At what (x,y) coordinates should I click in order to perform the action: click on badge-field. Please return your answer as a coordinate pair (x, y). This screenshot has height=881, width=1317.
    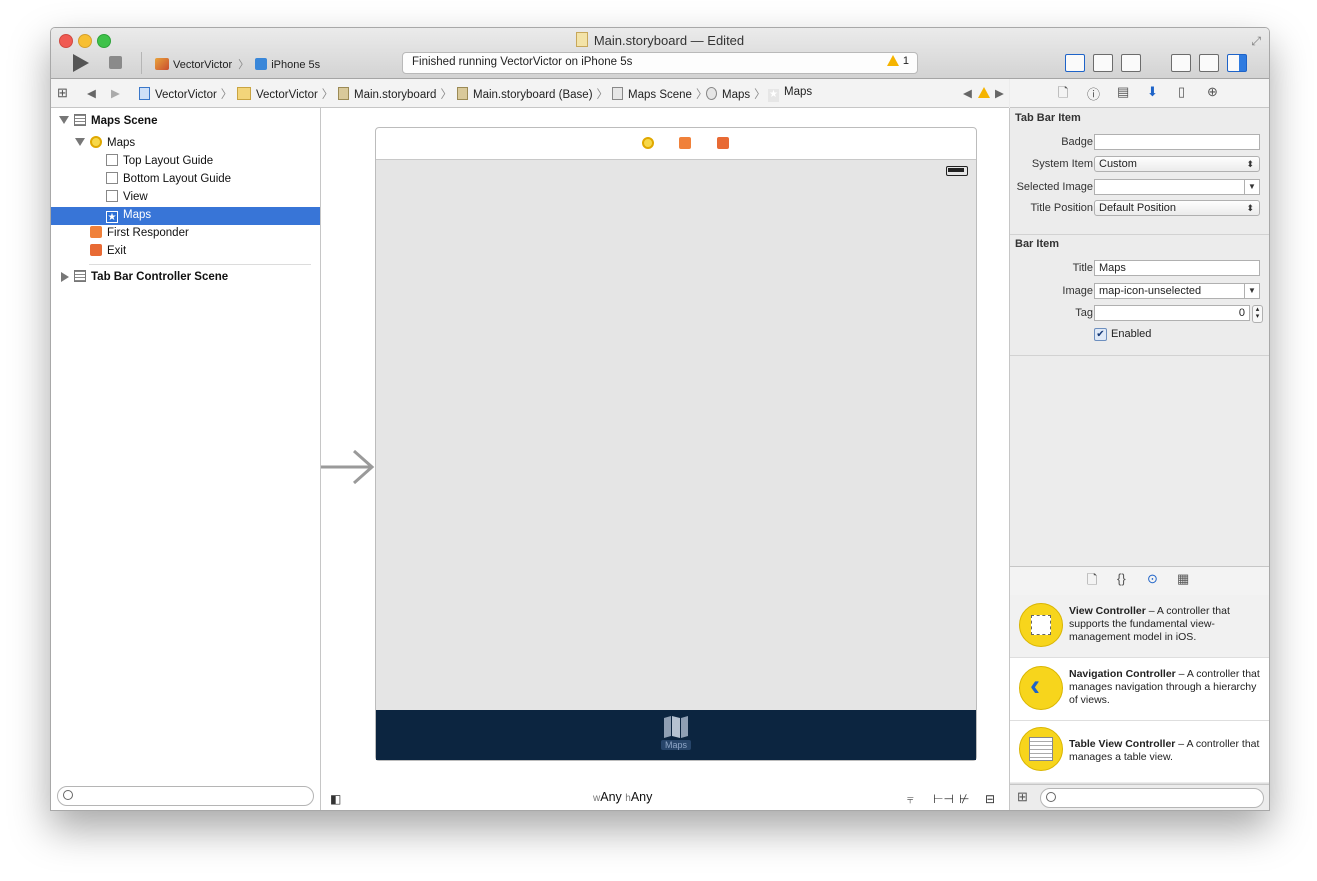
    Looking at the image, I should click on (1177, 142).